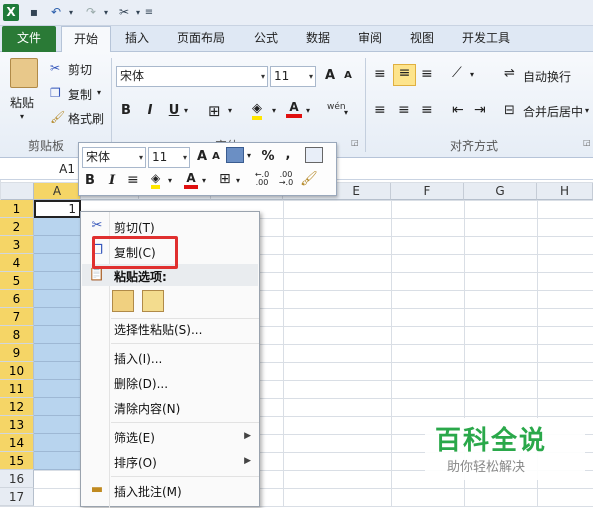 The image size is (593, 508). Describe the element at coordinates (17, 389) in the screenshot. I see `row-header-11: 11` at that location.